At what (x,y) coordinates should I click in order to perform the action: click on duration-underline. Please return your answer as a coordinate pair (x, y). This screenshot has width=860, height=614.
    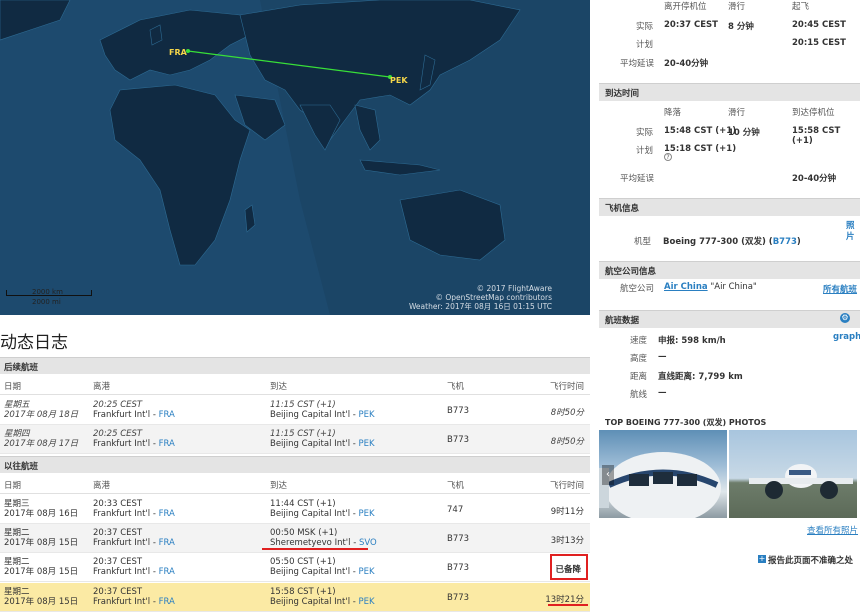
    Looking at the image, I should click on (568, 605).